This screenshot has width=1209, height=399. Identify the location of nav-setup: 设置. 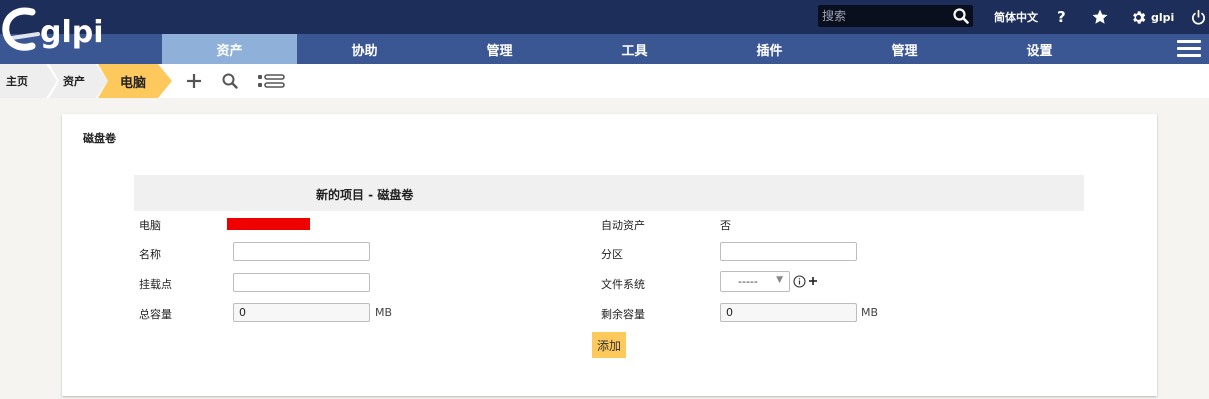
(1039, 49).